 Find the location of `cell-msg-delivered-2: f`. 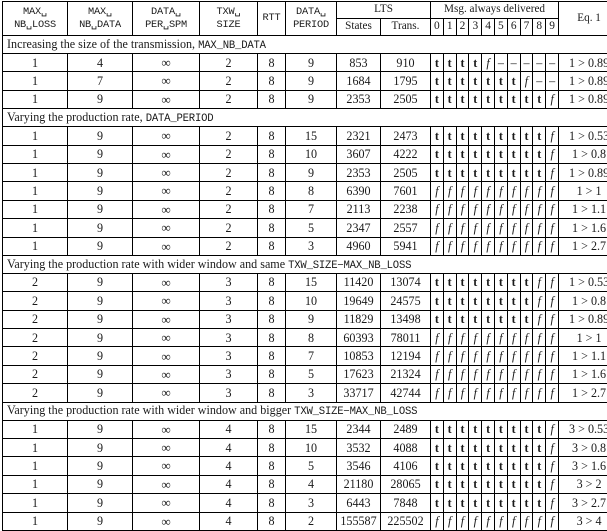

cell-msg-delivered-2: f is located at coordinates (462, 338).